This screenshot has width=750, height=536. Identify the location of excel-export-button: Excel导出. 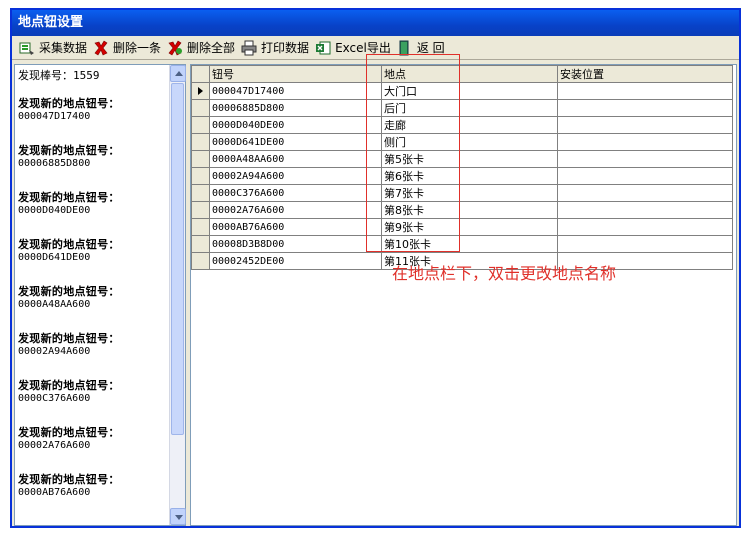
(353, 48).